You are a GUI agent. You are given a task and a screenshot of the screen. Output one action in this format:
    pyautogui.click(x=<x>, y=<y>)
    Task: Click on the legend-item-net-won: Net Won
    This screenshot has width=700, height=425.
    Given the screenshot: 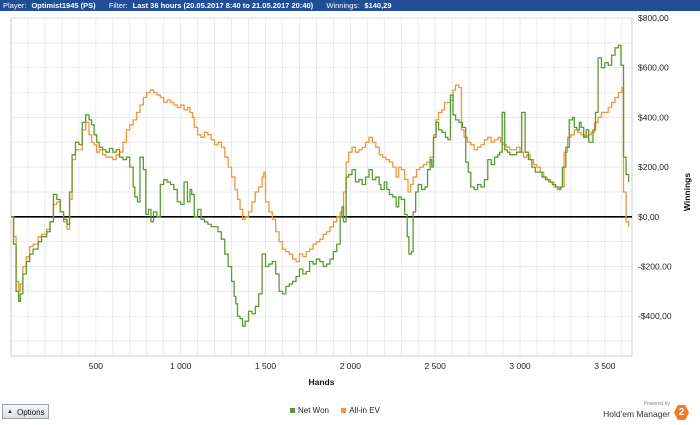 What is the action you would take?
    pyautogui.click(x=309, y=410)
    